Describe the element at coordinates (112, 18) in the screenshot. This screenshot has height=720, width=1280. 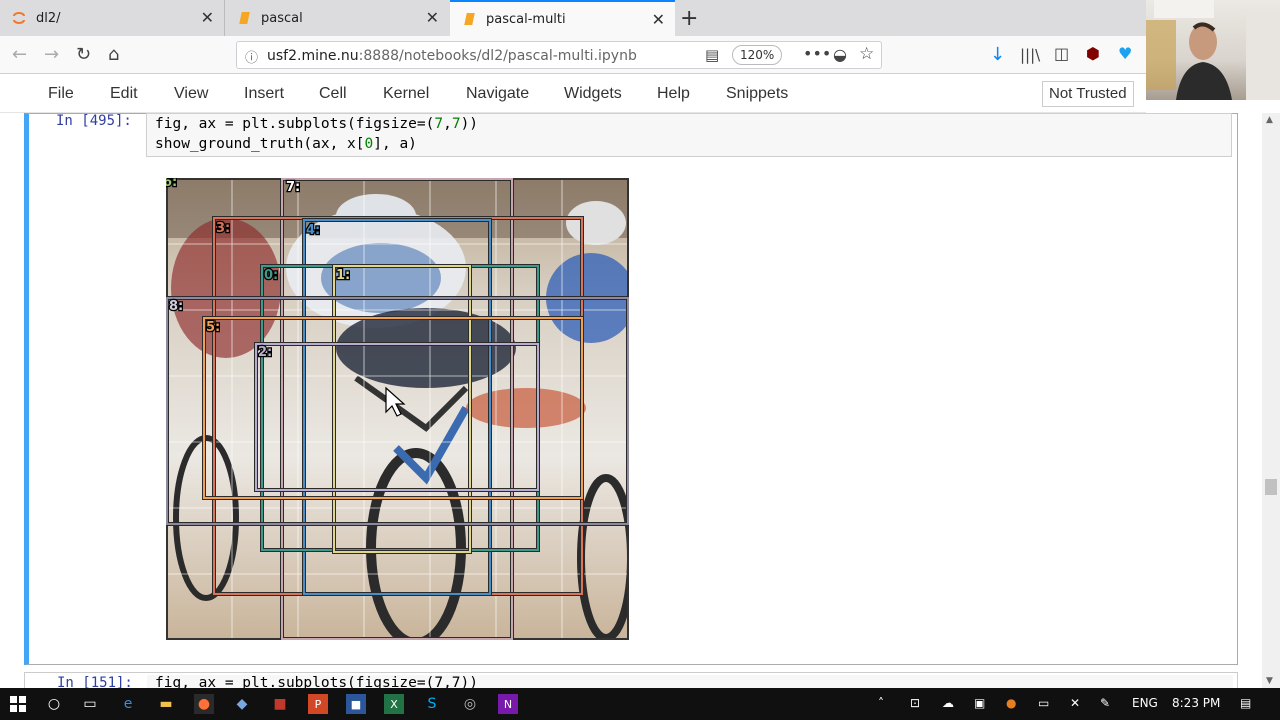
I see `tab-dl2: dl2/ ✕` at that location.